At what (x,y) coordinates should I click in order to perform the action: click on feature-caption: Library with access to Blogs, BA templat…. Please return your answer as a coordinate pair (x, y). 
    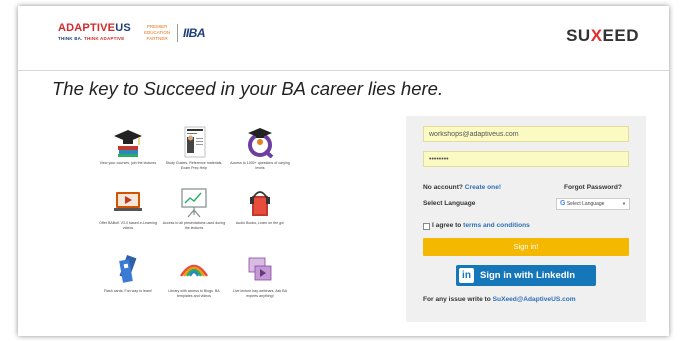
    Looking at the image, I should click on (194, 293).